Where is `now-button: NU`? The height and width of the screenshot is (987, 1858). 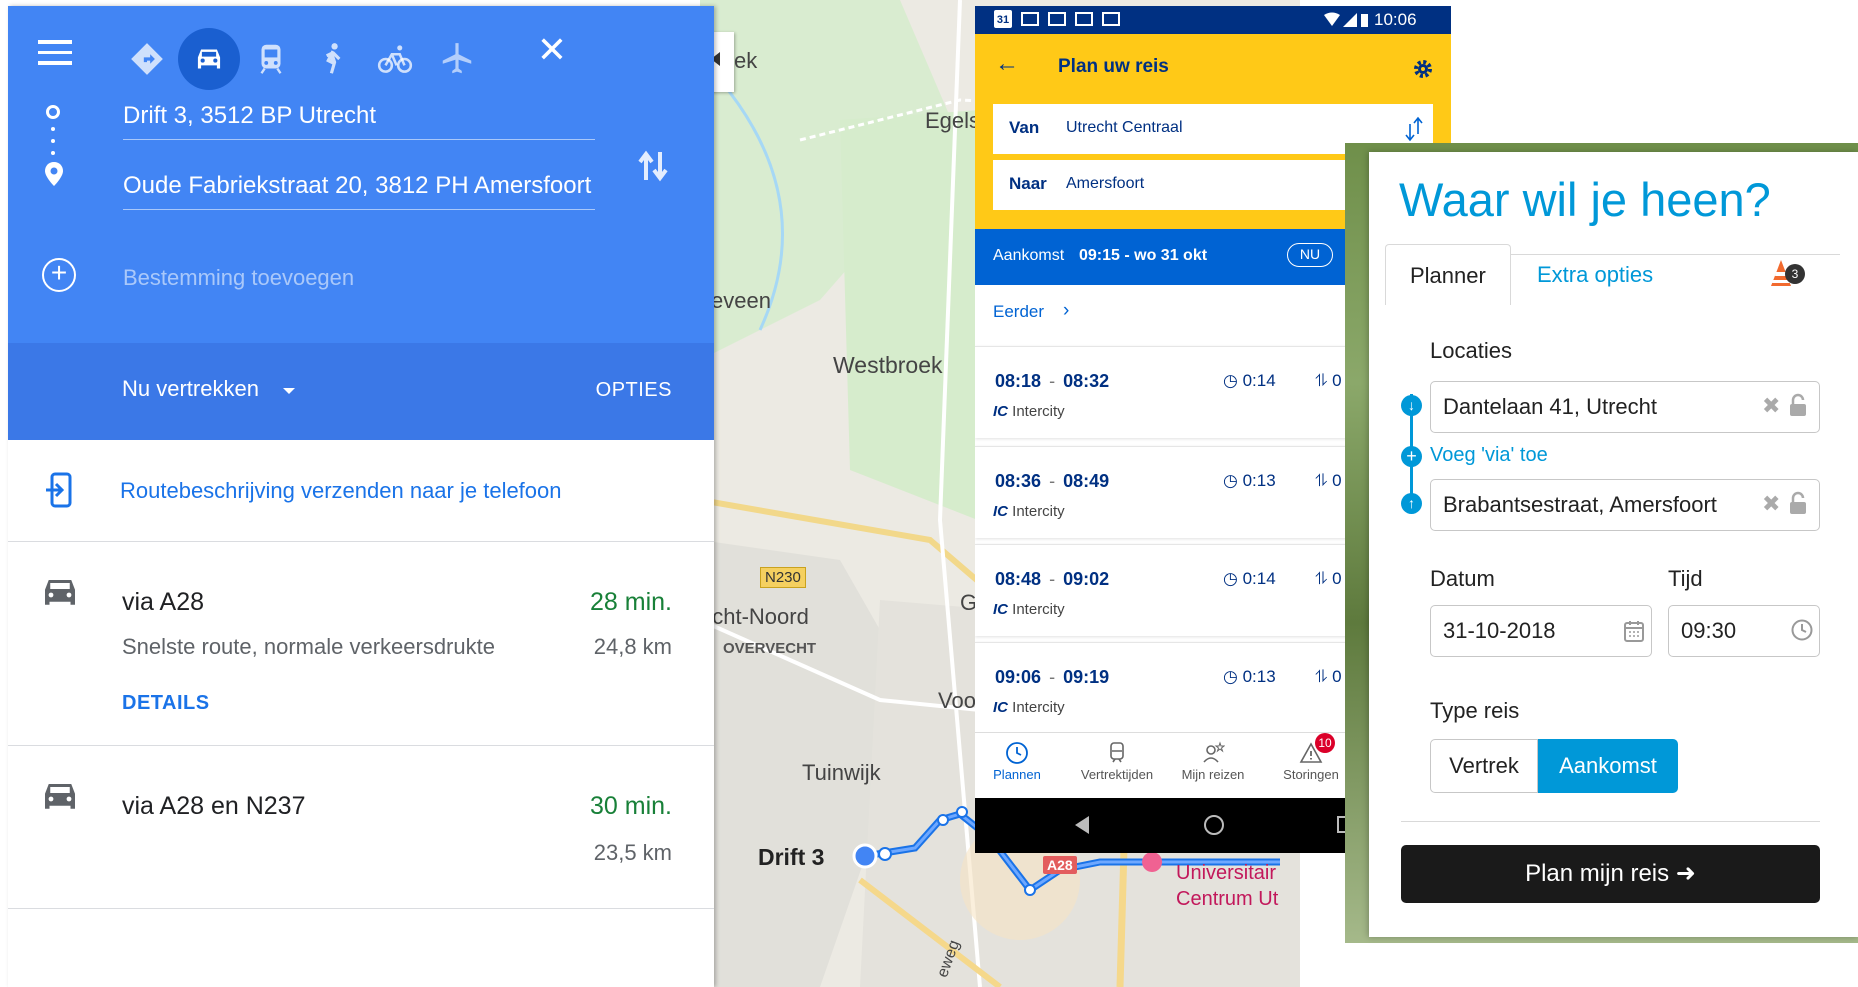
now-button: NU is located at coordinates (1310, 255).